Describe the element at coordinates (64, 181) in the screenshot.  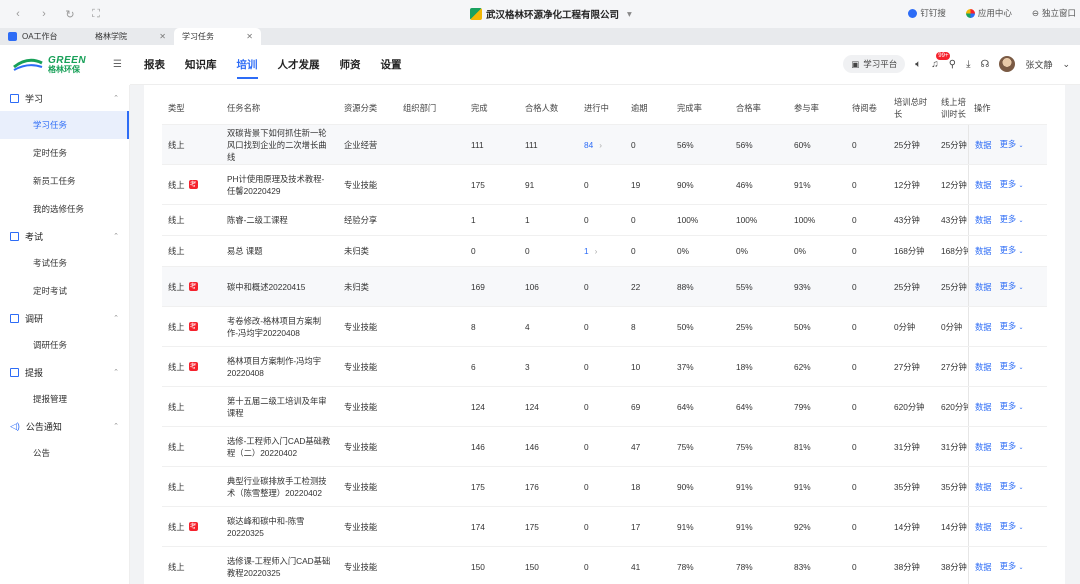
I see `sidebar-item-new-employee-tasks: 新员工任务` at that location.